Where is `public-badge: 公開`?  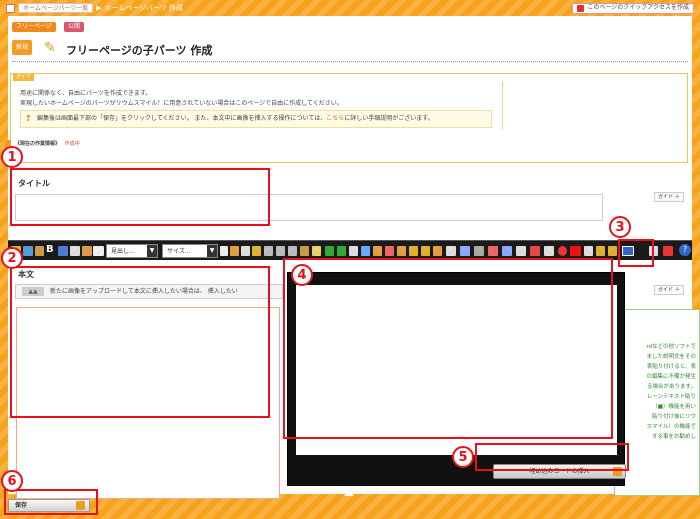 public-badge: 公開 is located at coordinates (74, 27).